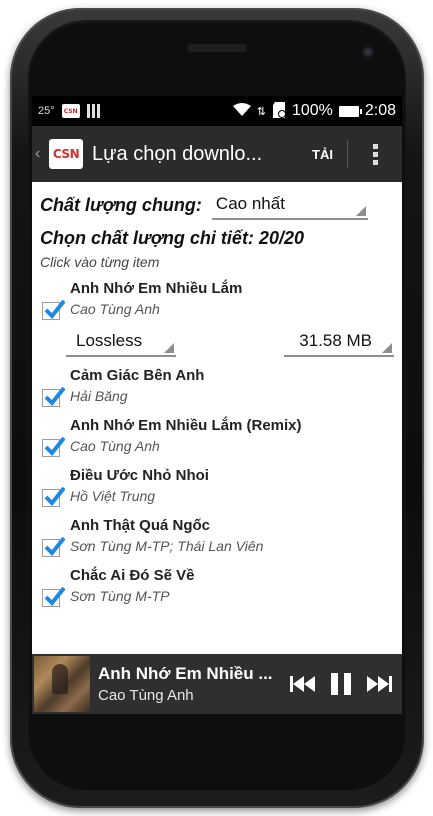 This screenshot has height=816, width=433. What do you see at coordinates (62, 684) in the screenshot?
I see `album-art` at bounding box center [62, 684].